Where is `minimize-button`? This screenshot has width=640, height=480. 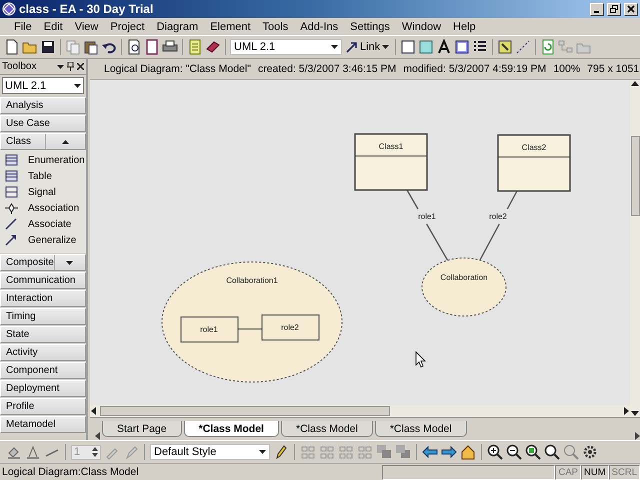 minimize-button is located at coordinates (597, 9).